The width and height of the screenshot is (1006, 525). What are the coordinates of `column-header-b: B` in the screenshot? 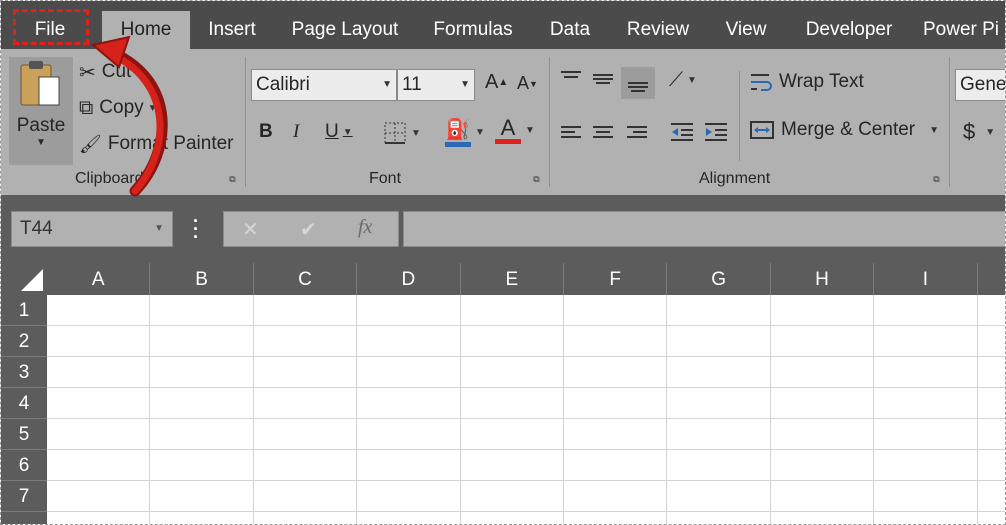 It's located at (202, 279).